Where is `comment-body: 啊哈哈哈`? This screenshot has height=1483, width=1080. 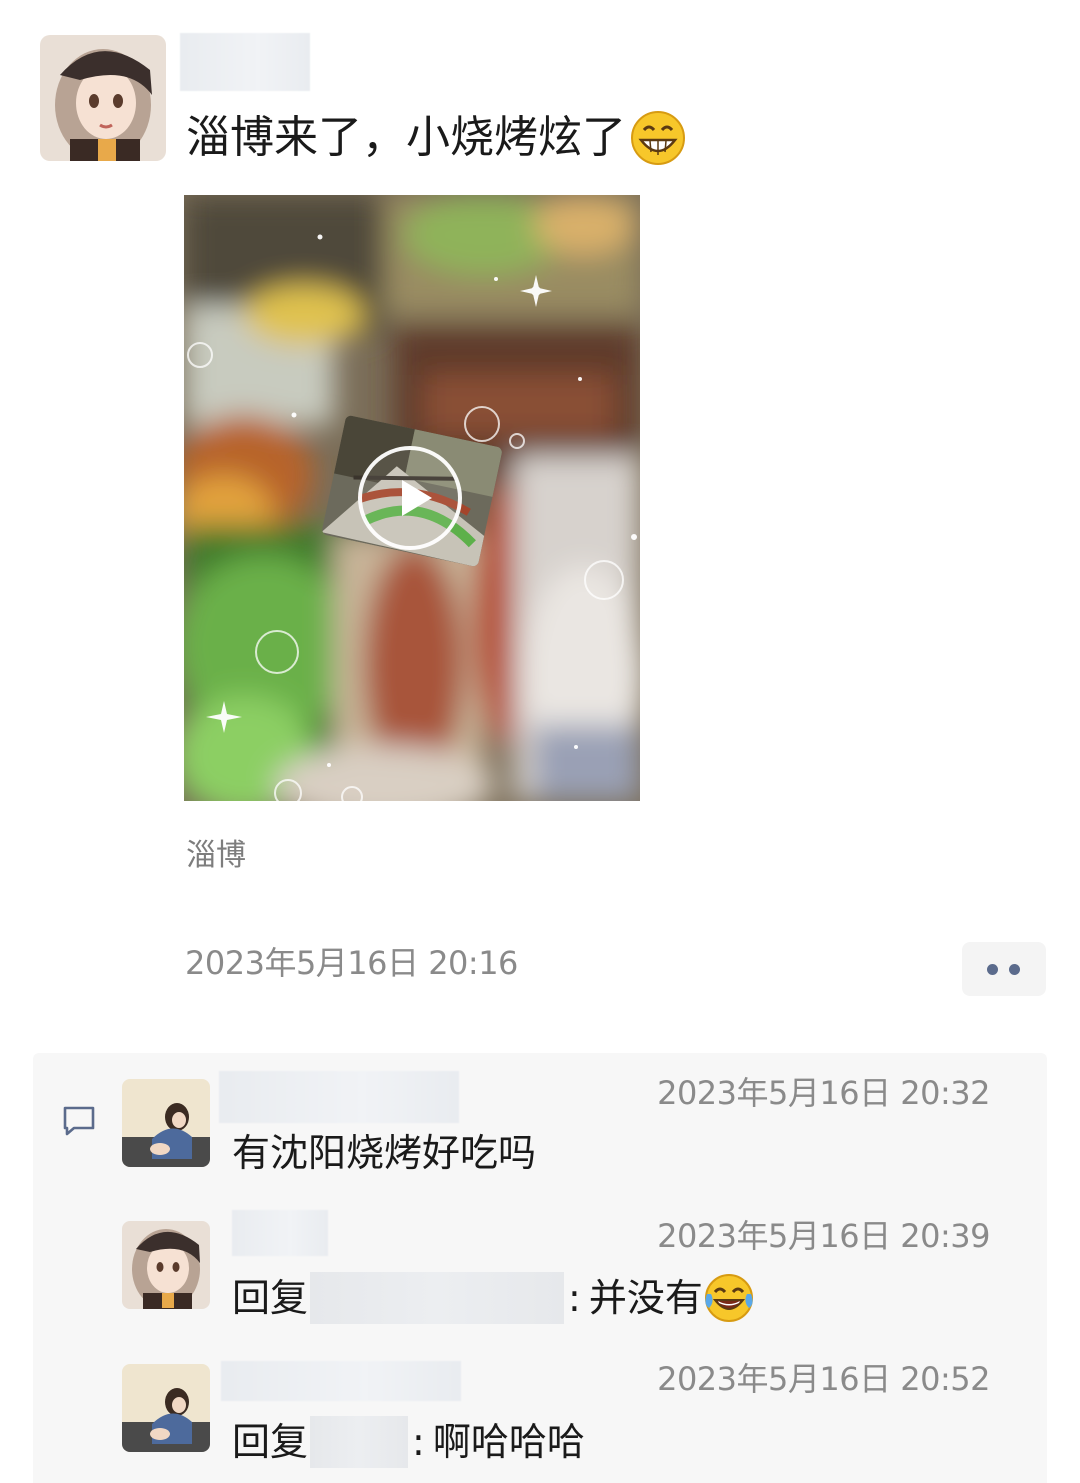
comment-body: 啊哈哈哈 is located at coordinates (508, 1442).